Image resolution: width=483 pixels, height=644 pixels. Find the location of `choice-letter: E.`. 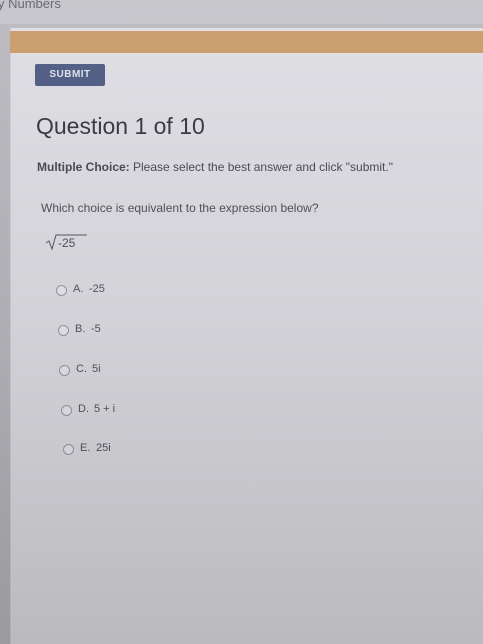

choice-letter: E. is located at coordinates (85, 448).